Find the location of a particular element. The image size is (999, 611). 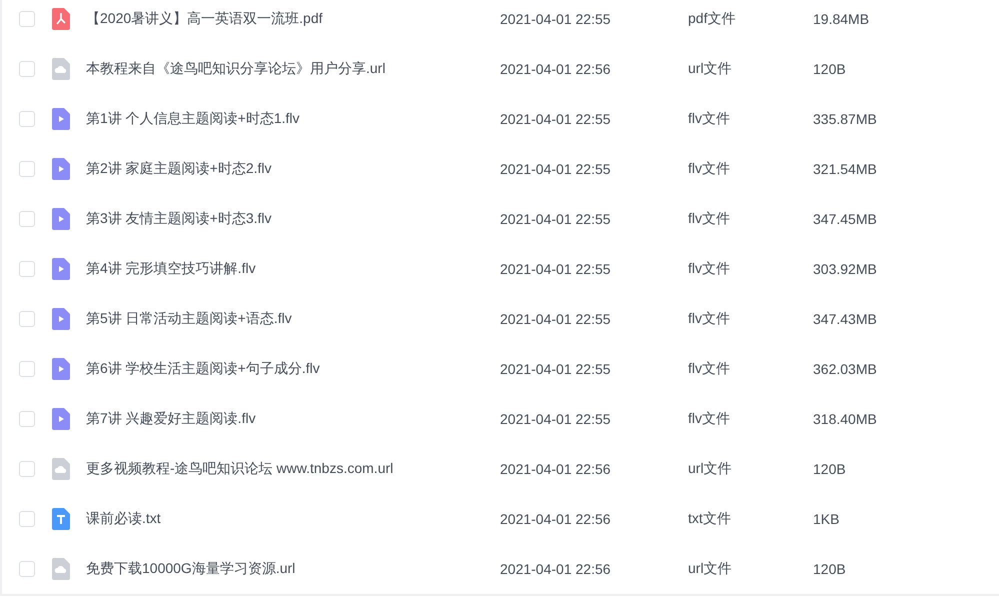

file-size: 347.45MB is located at coordinates (845, 219).